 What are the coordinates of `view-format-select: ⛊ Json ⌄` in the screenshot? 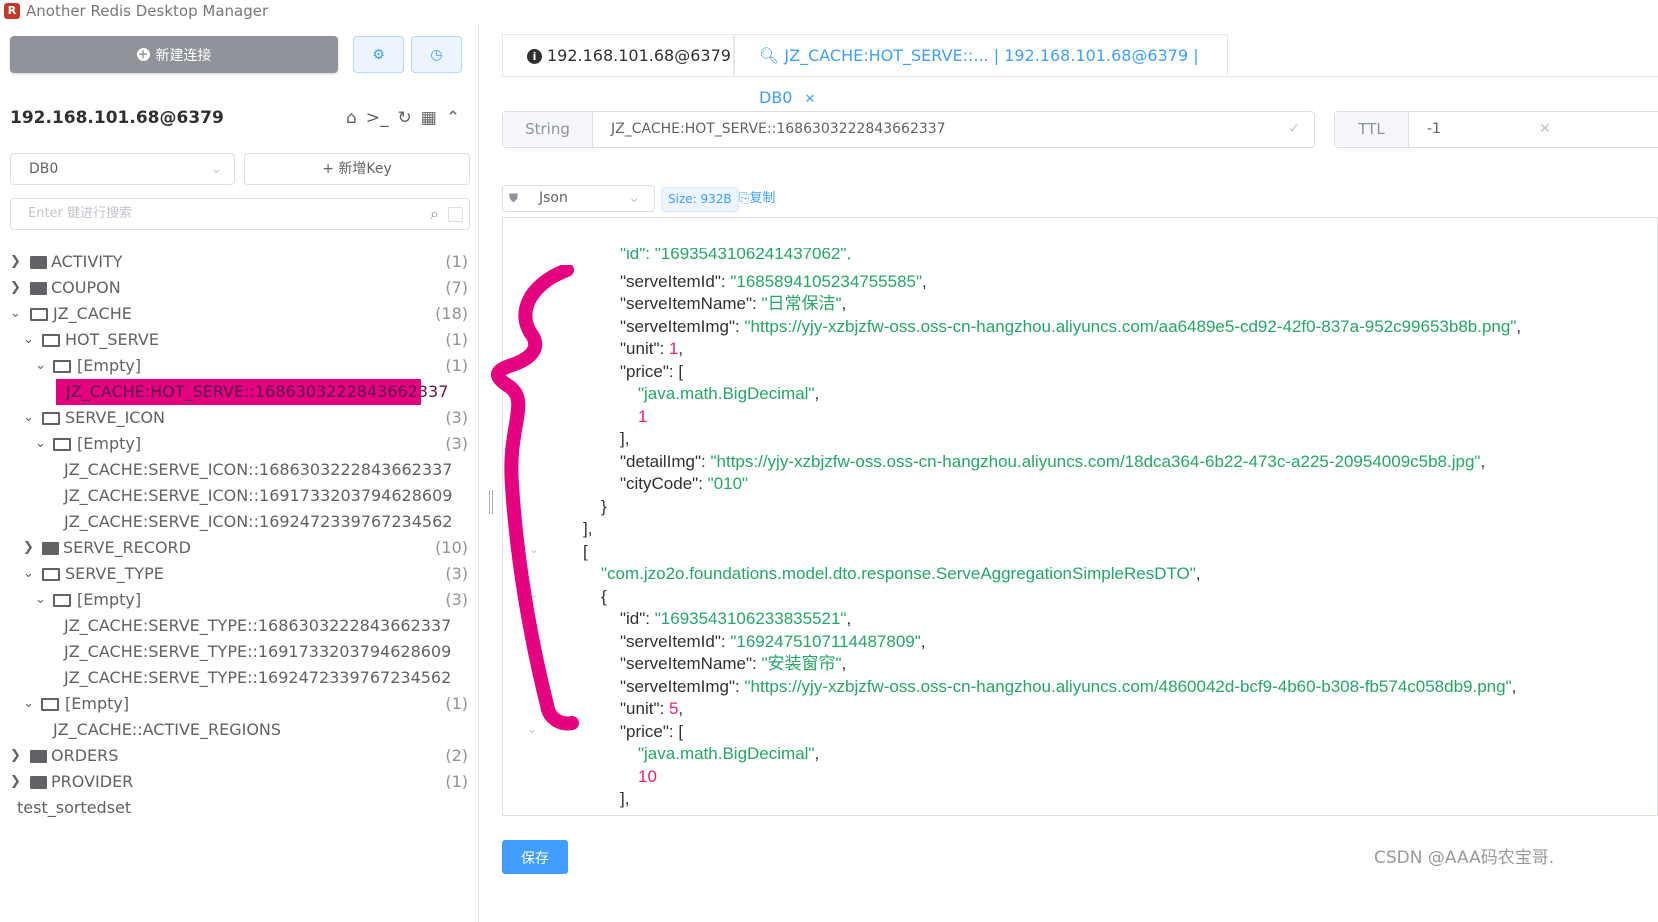 It's located at (578, 198).